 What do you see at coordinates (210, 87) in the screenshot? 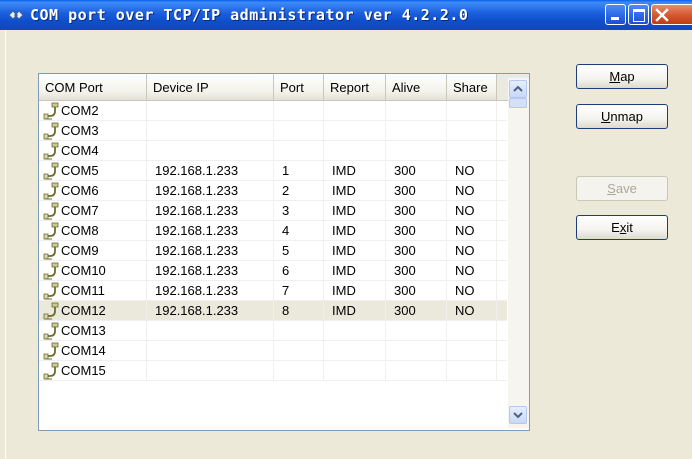
I see `column-header-device-ip: Device IP` at bounding box center [210, 87].